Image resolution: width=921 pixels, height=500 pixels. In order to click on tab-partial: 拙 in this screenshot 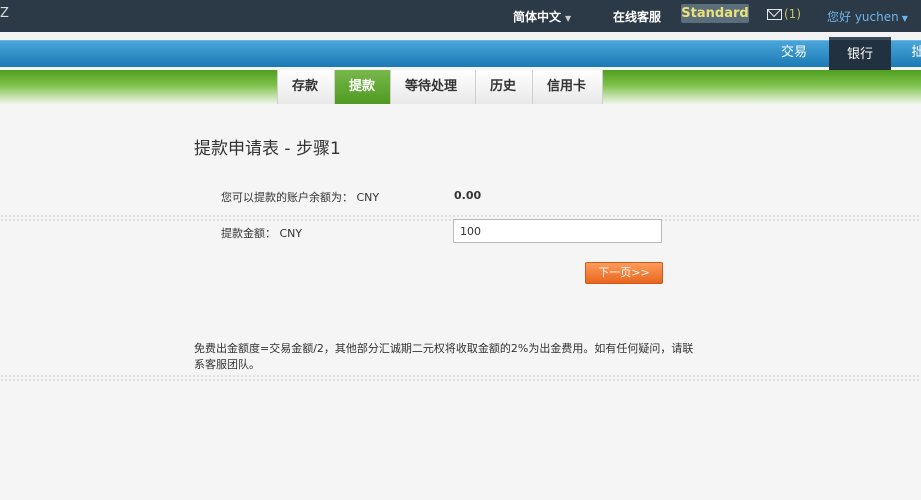, I will do `click(914, 54)`.